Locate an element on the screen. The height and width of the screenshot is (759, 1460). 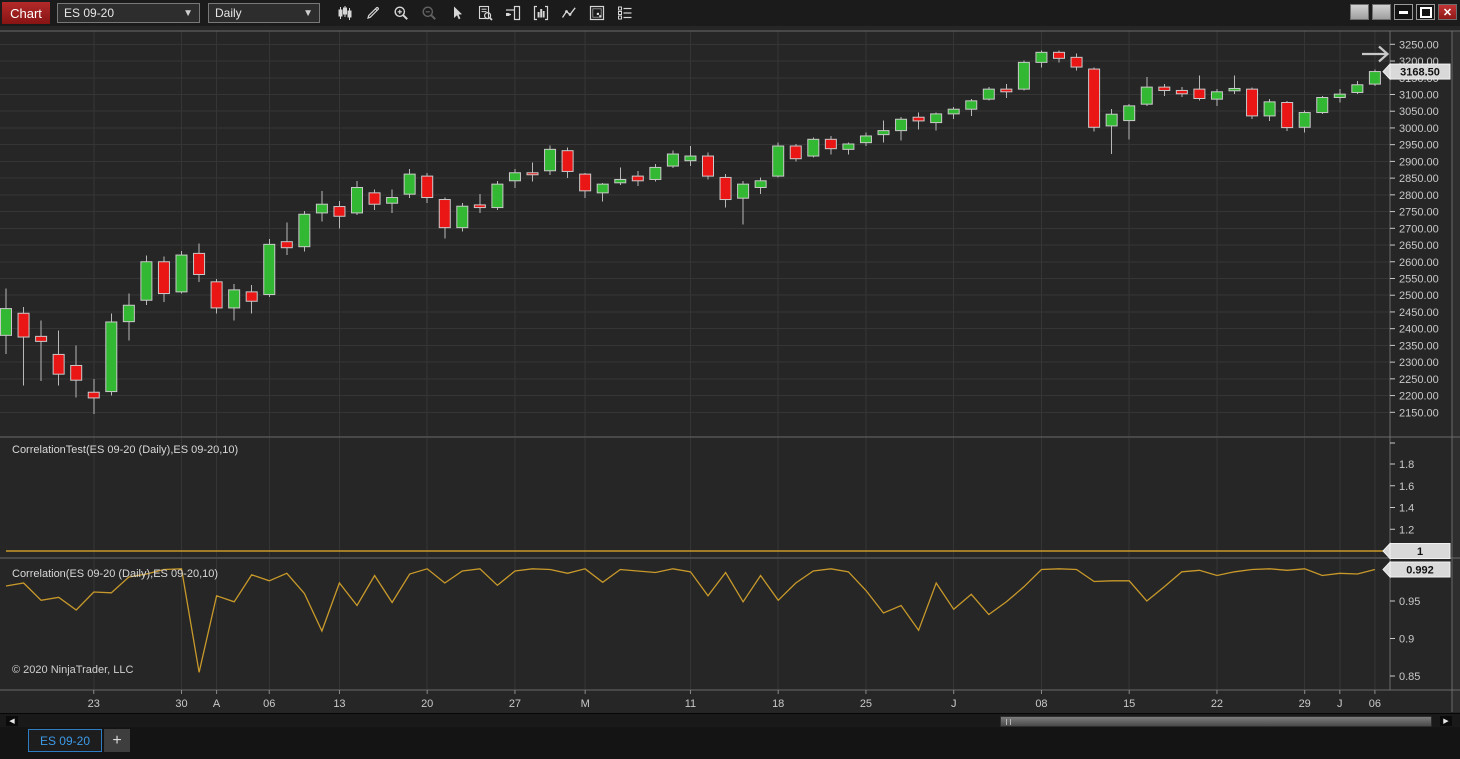
interval-dropdown-value: Daily is located at coordinates (228, 13).